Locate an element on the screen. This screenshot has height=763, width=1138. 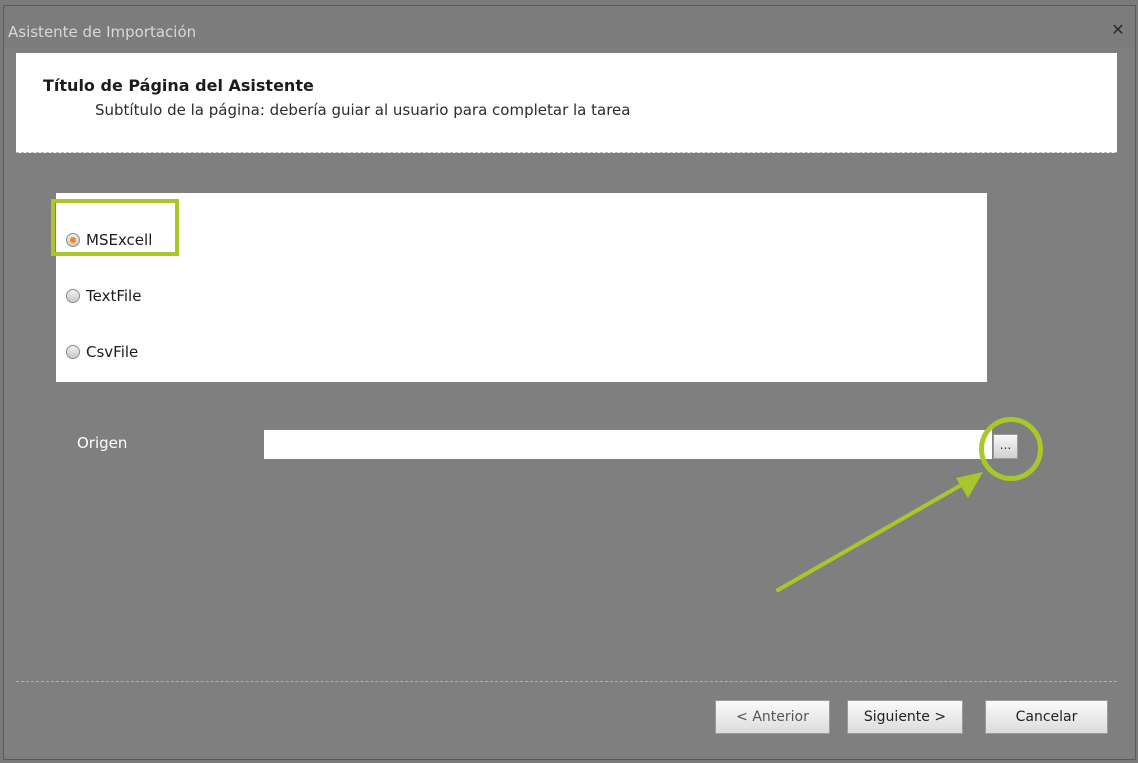
radio-option-textfile: TextFile is located at coordinates (103, 296).